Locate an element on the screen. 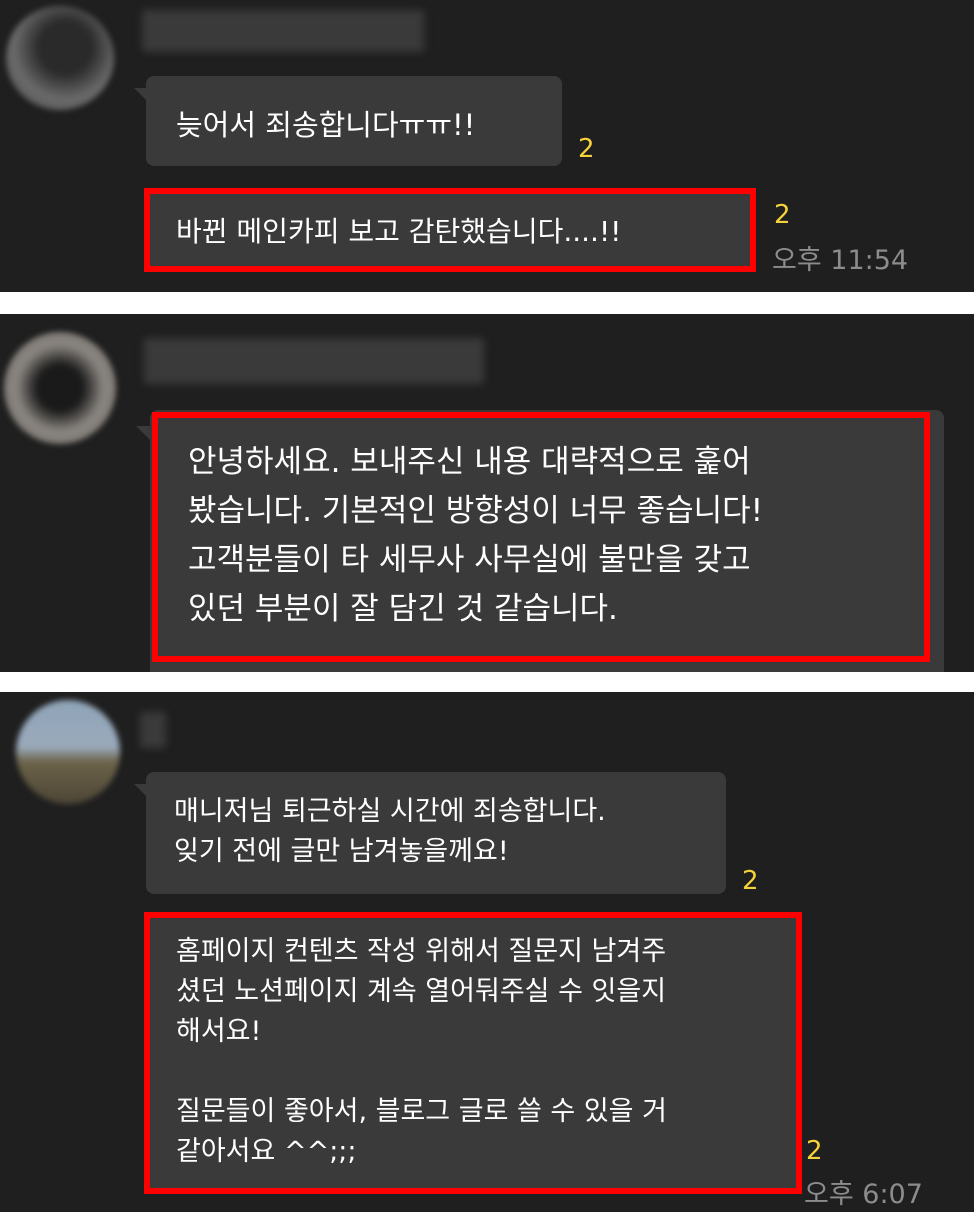  message-bubble: 매니저님 퇴근하실 시간에 죄송합니다. 잊기 전에 글만 남겨놓을께요! is located at coordinates (436, 833).